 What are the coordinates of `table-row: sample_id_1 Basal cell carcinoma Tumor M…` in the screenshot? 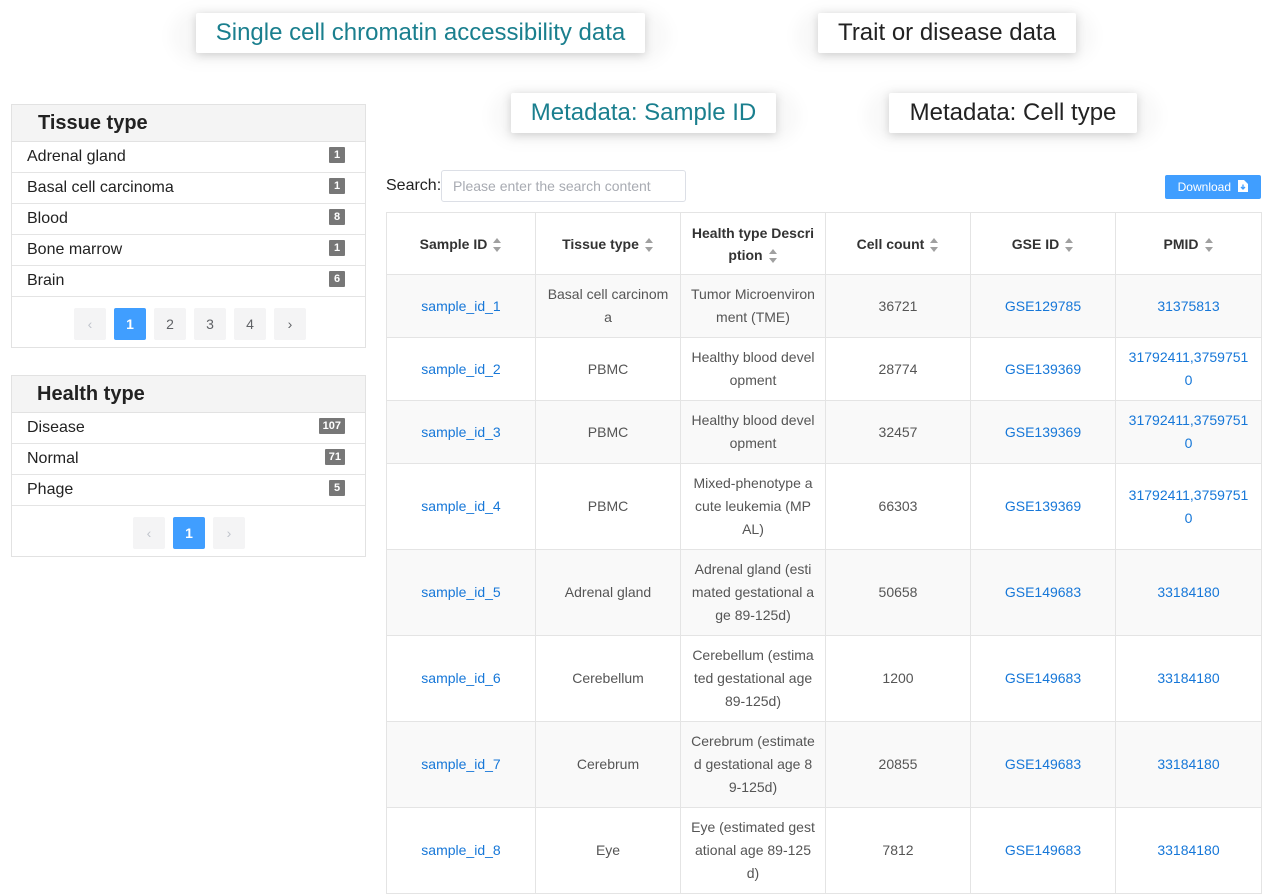 It's located at (824, 306).